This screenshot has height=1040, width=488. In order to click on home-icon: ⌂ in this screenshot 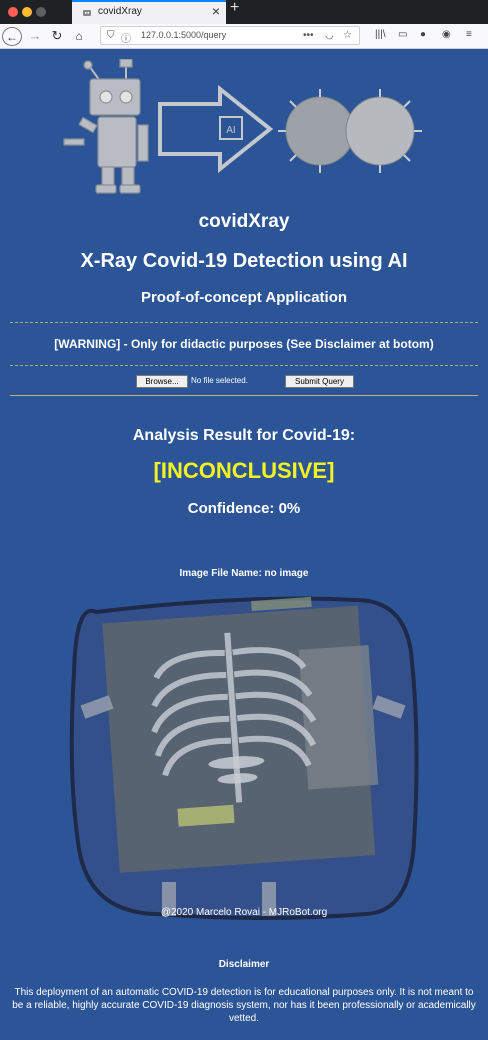, I will do `click(79, 35)`.